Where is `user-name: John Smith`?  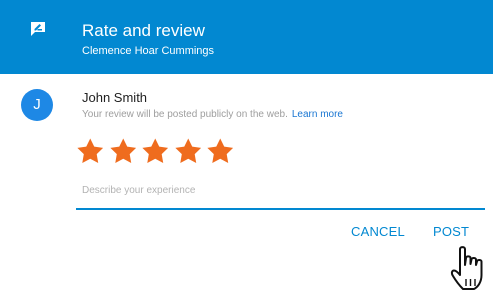 user-name: John Smith is located at coordinates (115, 97).